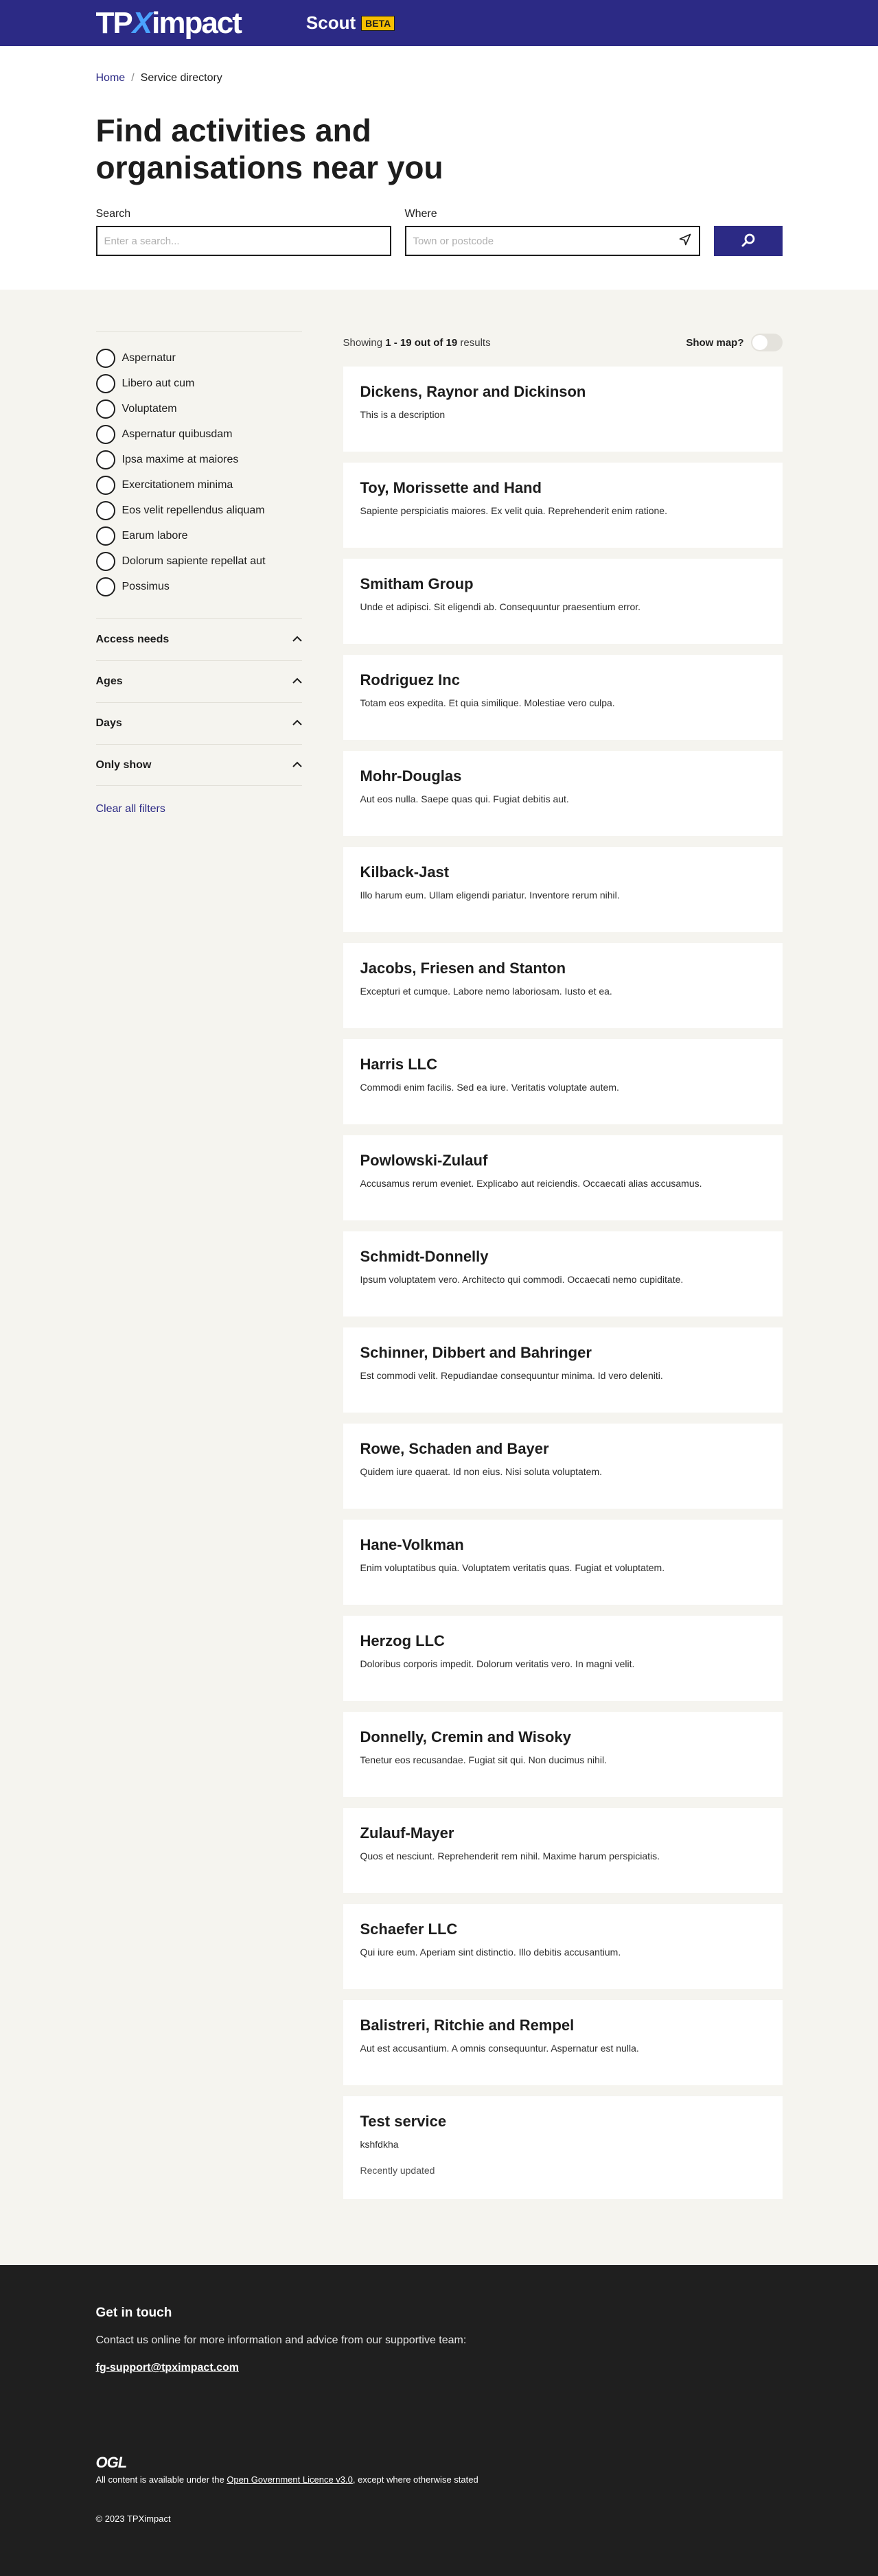  What do you see at coordinates (734, 342) in the screenshot?
I see `show-map-control: Show map?` at bounding box center [734, 342].